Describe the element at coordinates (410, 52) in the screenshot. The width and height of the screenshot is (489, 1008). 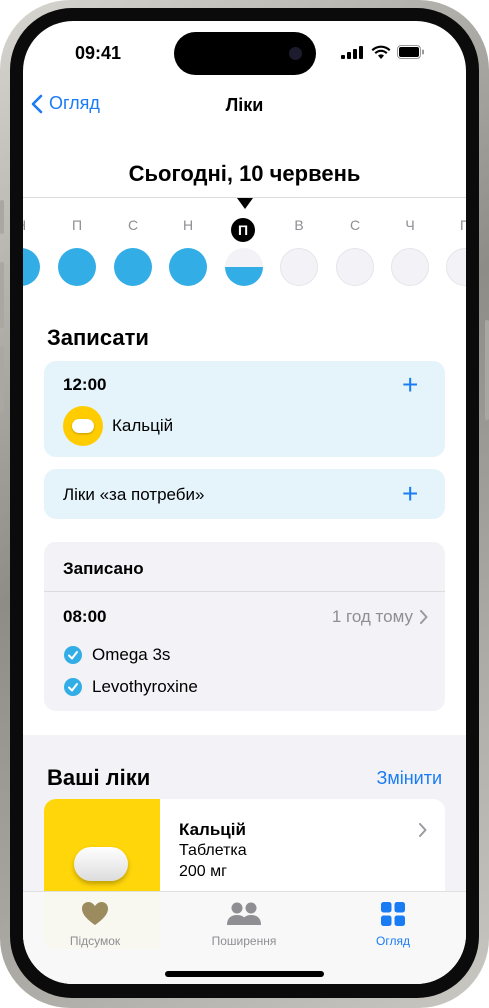
I see `battery-icon` at that location.